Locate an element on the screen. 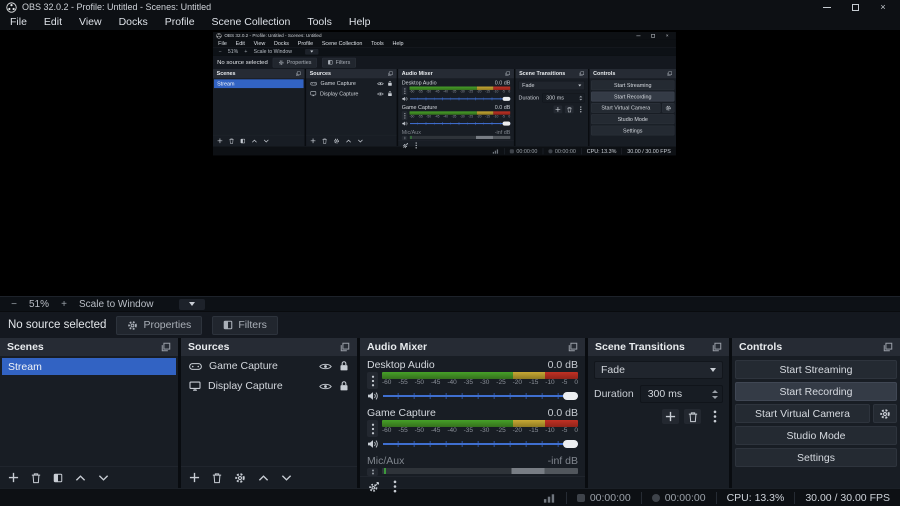 The image size is (900, 506). menu-view: View is located at coordinates (90, 22).